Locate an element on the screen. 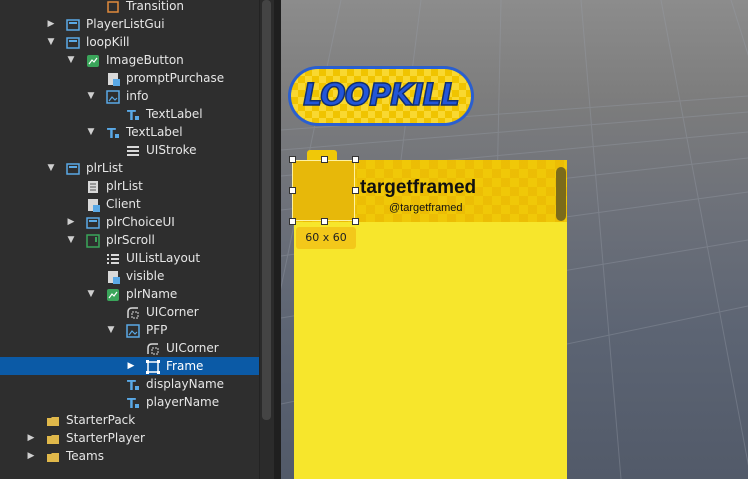 The height and width of the screenshot is (479, 748). explorer-item-displayname: TdisplayName is located at coordinates (129, 384).